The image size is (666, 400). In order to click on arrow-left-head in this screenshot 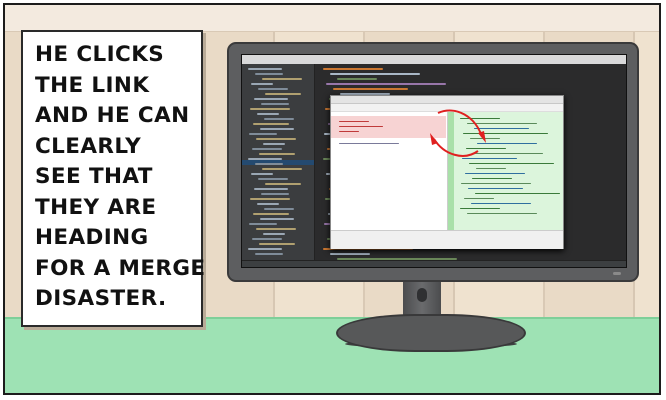, I will do `click(434, 139)`.